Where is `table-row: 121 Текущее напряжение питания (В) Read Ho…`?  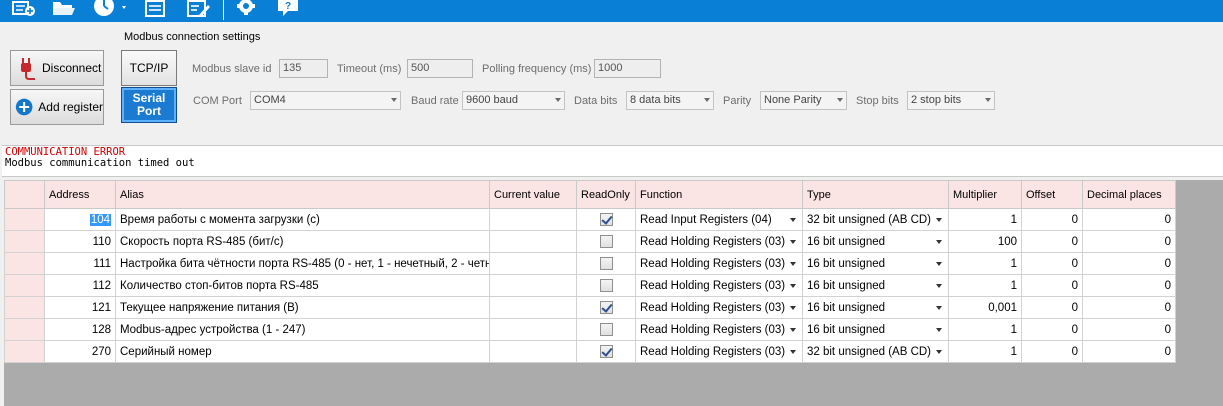 table-row: 121 Текущее напряжение питания (В) Read Ho… is located at coordinates (590, 307).